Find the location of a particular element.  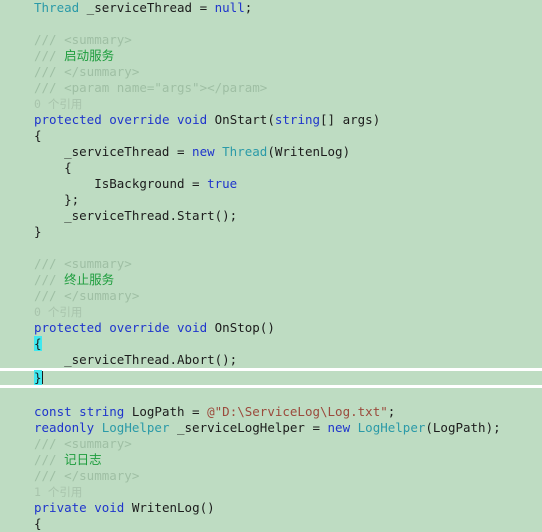

code-line: IsBackground = true is located at coordinates (271, 184).